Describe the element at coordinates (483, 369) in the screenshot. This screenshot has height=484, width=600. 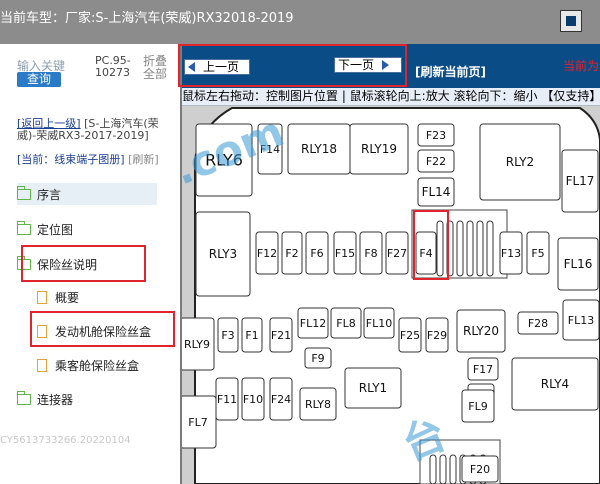
I see `fuse-slot-label: F17` at that location.